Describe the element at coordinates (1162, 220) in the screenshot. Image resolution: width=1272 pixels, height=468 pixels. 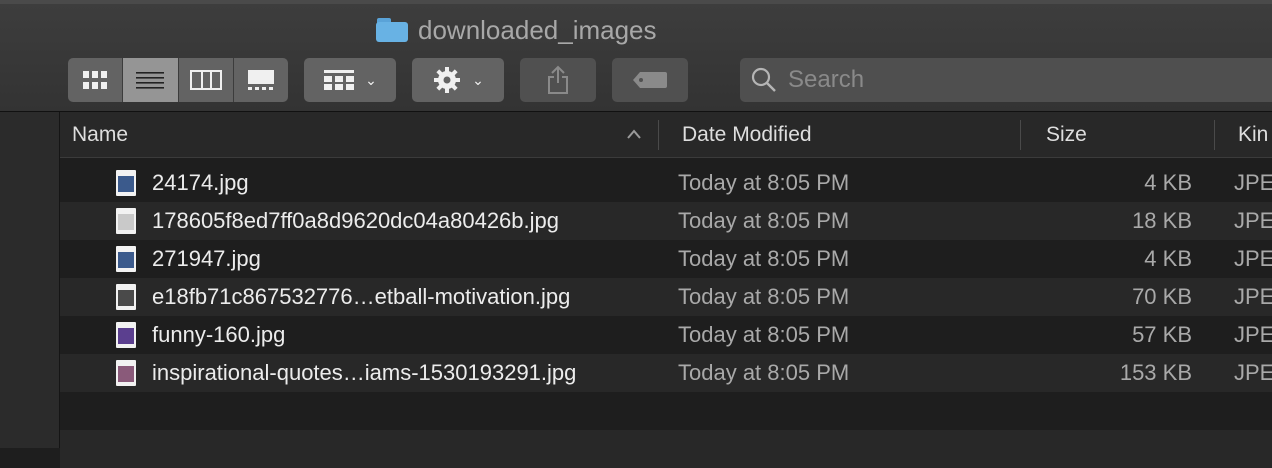
I see `file-size: 18 KB` at that location.